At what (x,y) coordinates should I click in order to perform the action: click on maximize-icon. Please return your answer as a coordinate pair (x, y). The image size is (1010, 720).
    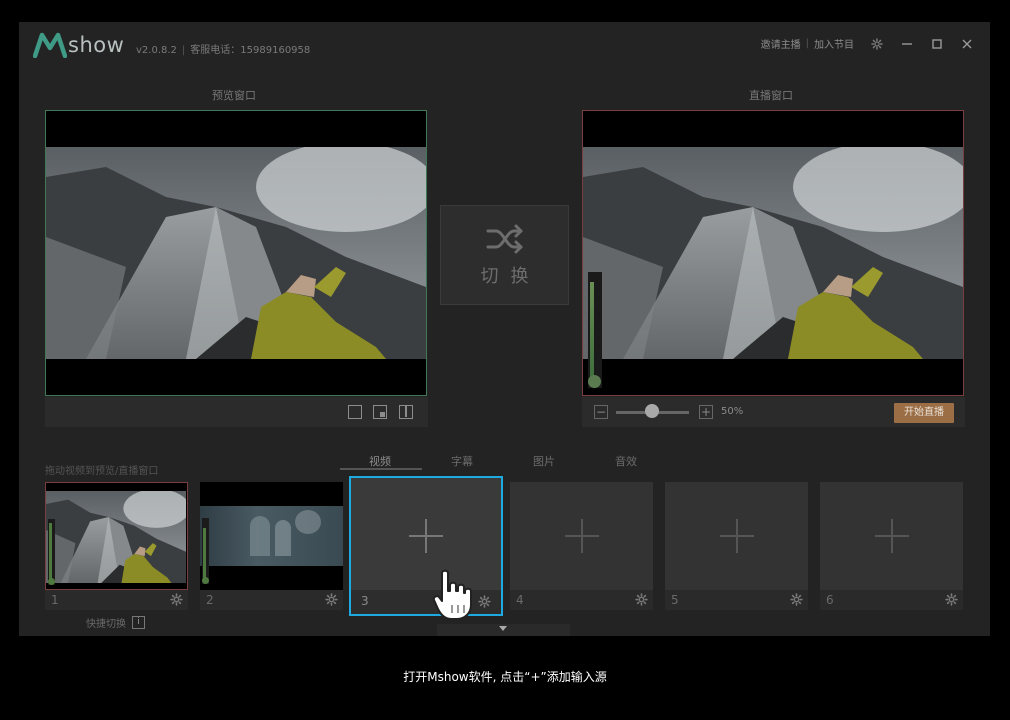
    Looking at the image, I should click on (937, 43).